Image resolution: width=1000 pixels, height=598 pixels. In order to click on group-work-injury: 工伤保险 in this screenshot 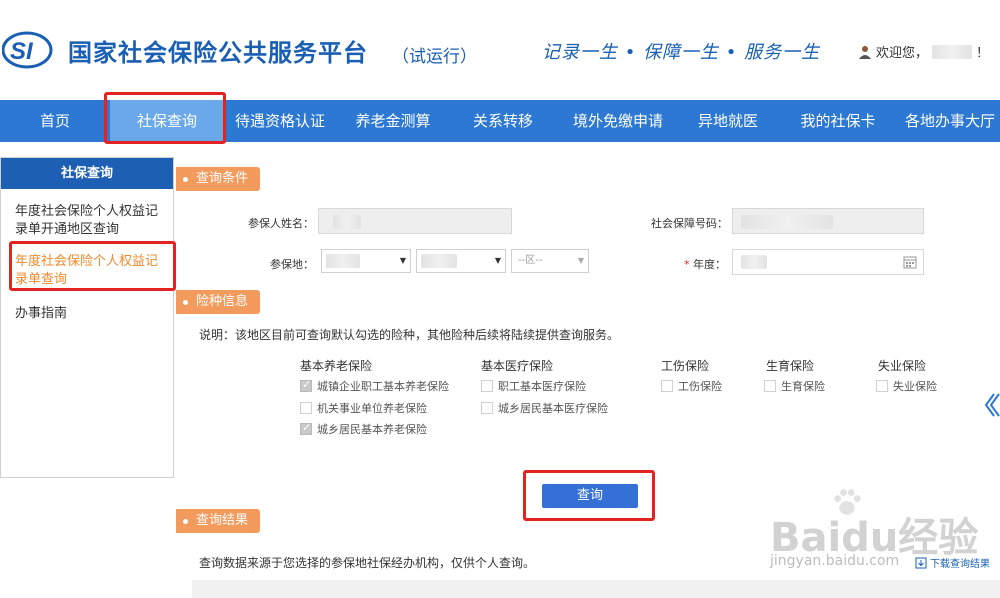, I will do `click(685, 366)`.